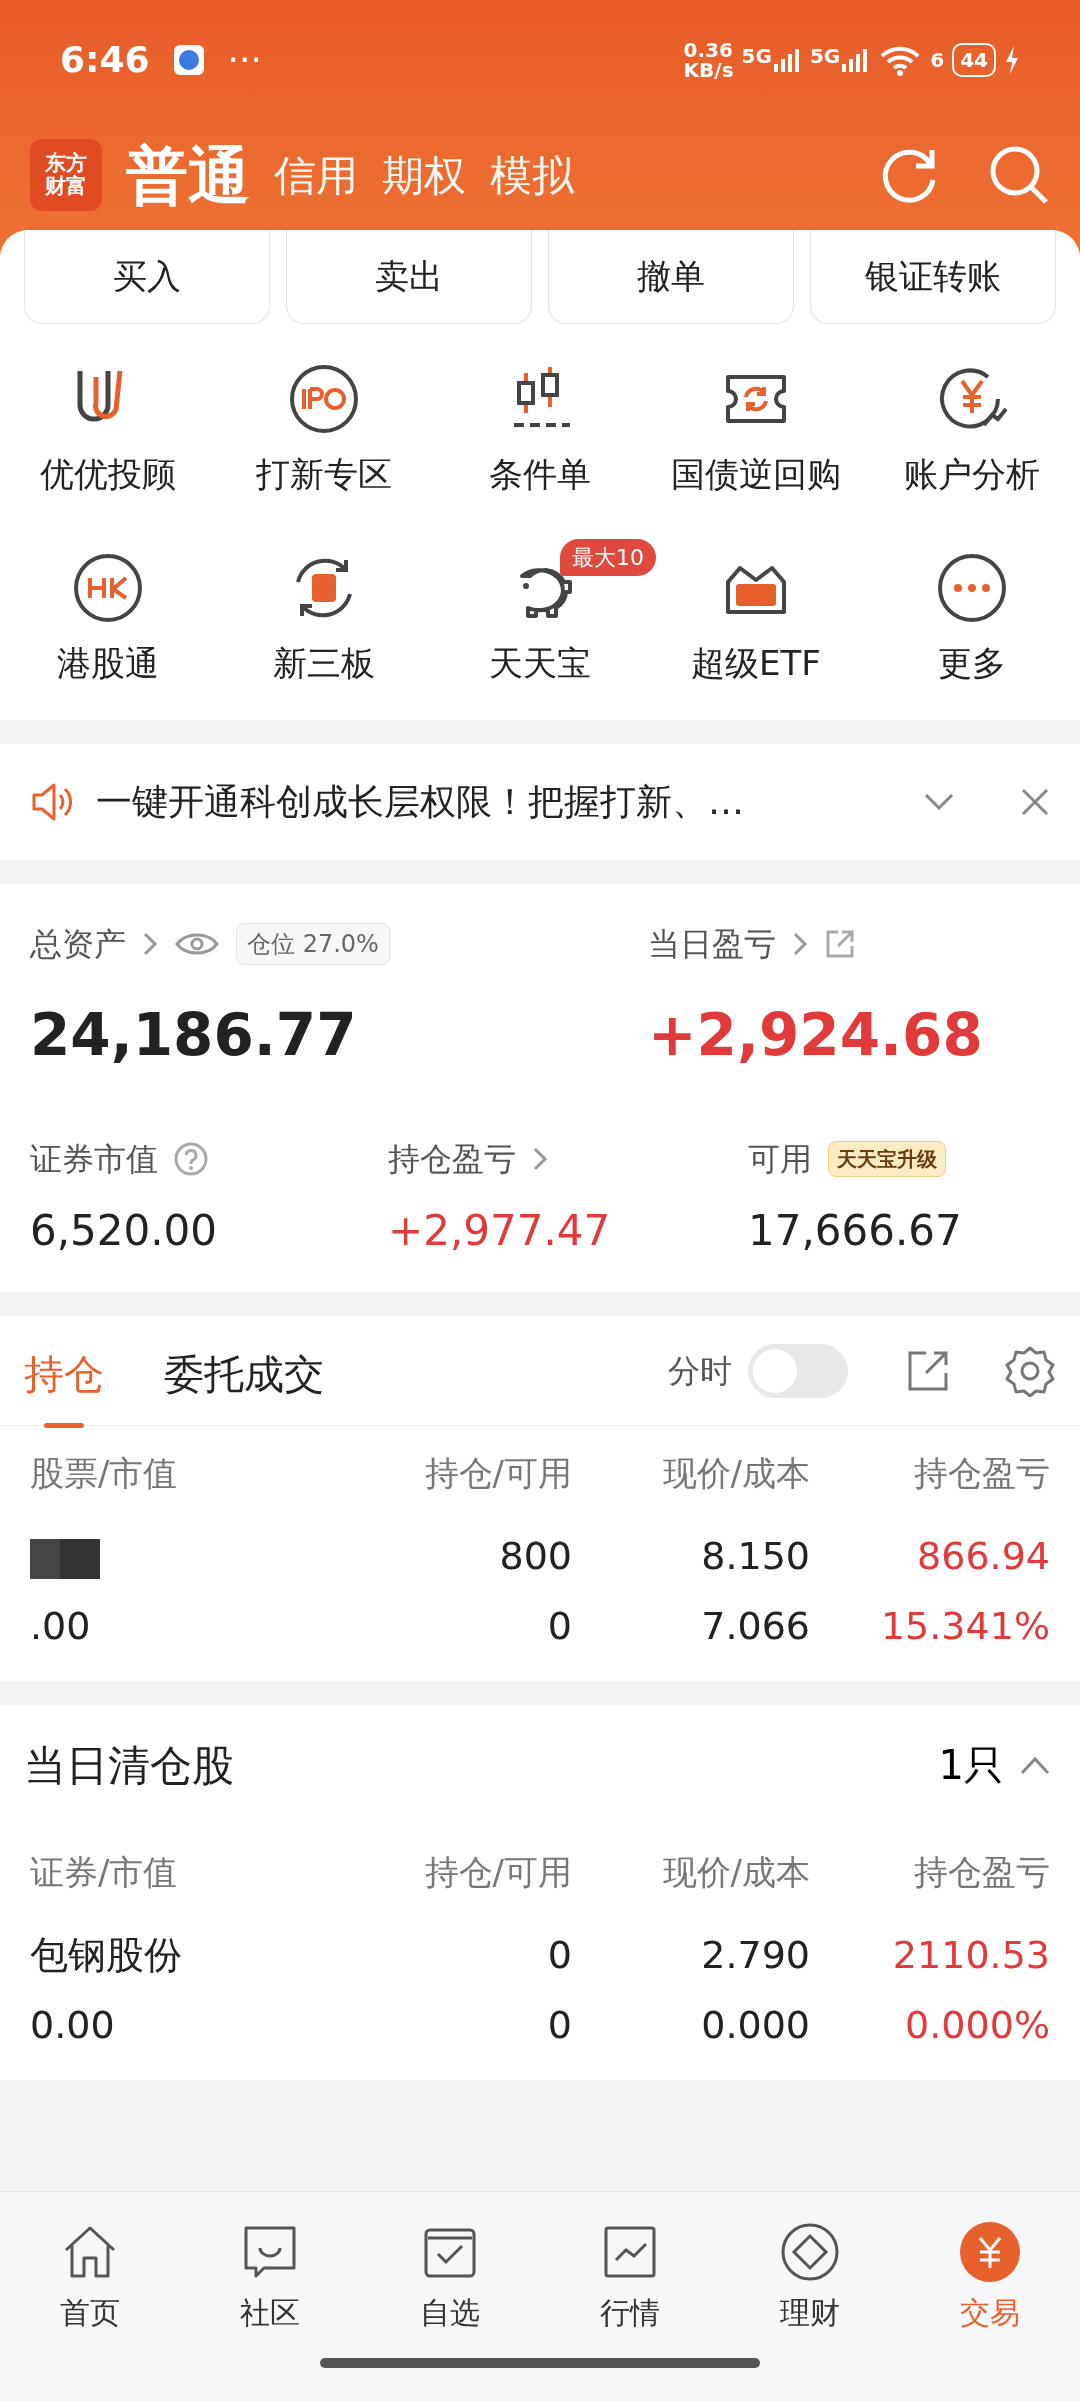 The width and height of the screenshot is (1080, 2401). I want to click on action-button: 银证转账, so click(933, 277).